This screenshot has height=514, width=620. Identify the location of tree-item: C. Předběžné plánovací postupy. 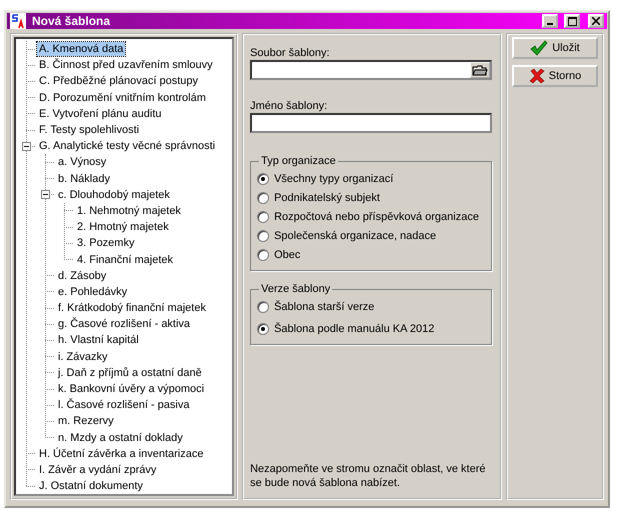
(118, 81).